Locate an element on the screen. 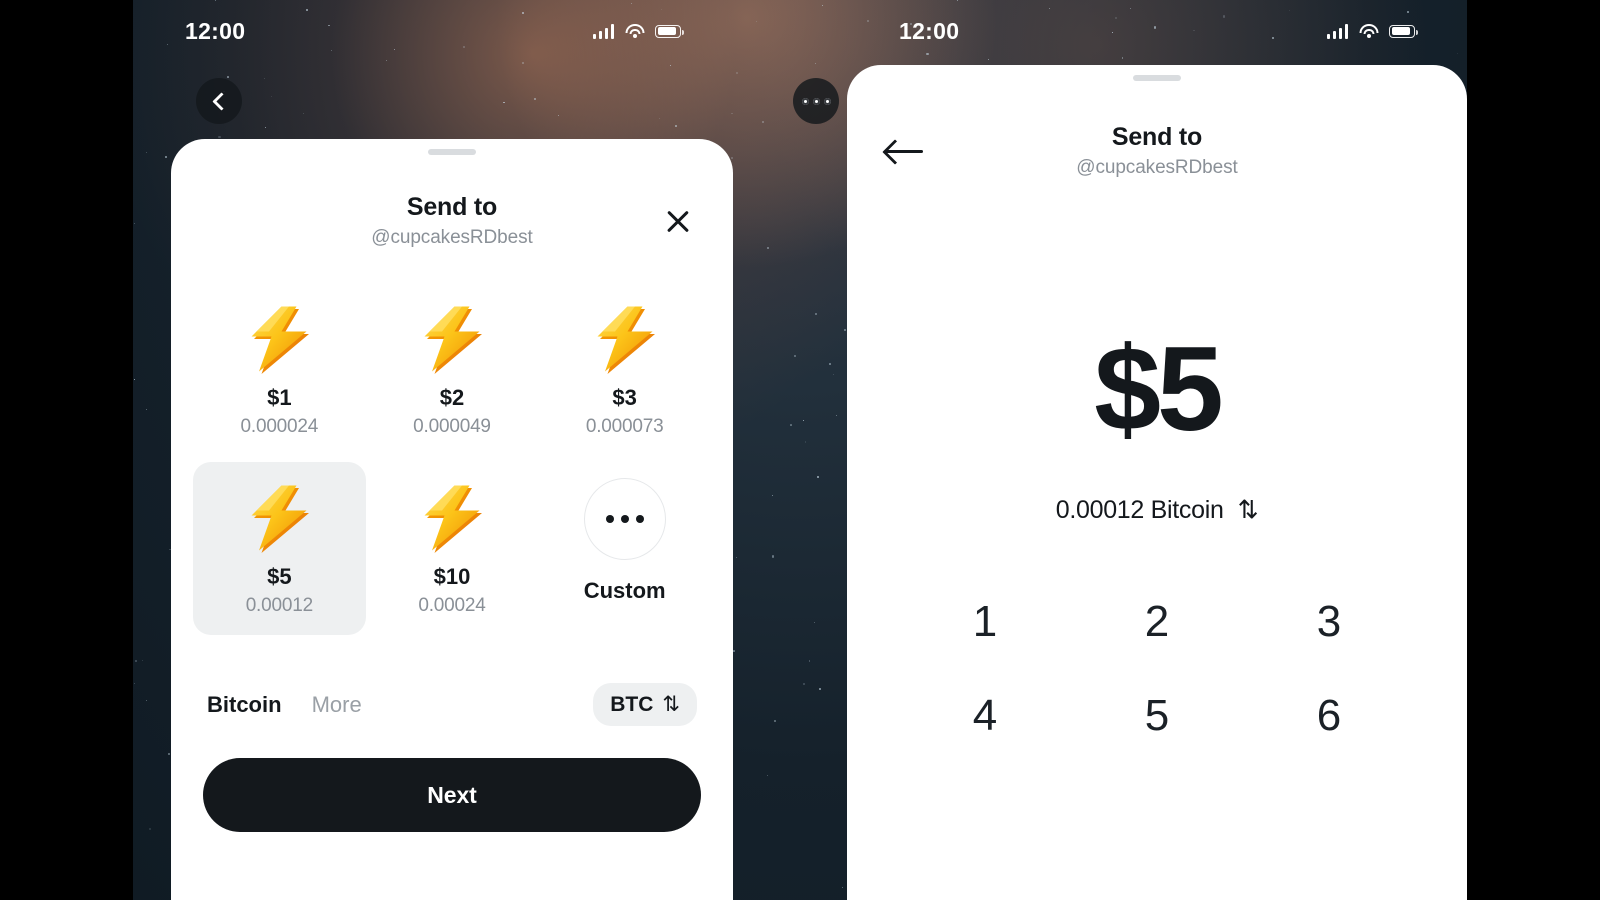  more-options-button is located at coordinates (816, 101).